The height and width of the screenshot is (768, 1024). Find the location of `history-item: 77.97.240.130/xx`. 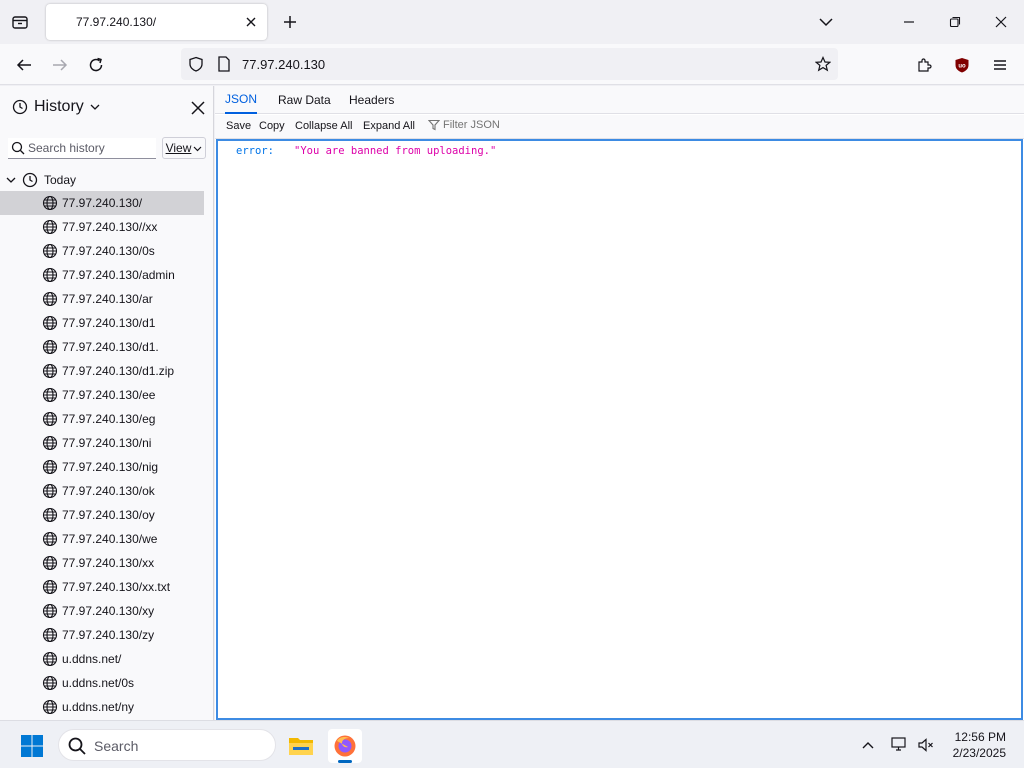

history-item: 77.97.240.130/xx is located at coordinates (102, 563).